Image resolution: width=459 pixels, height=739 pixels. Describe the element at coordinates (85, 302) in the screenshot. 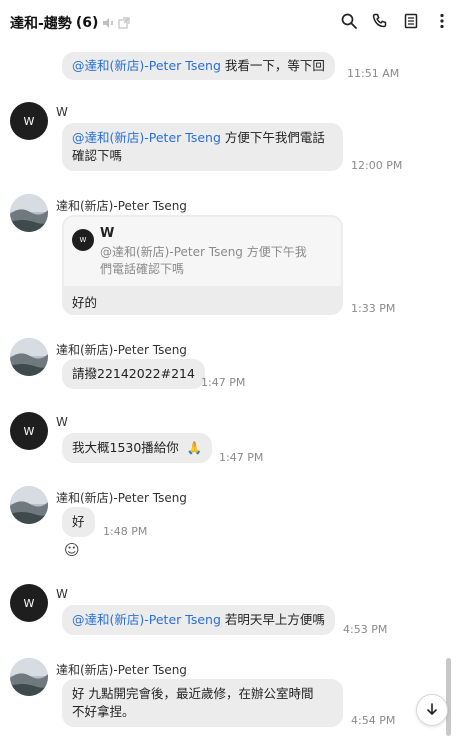

I see `message-text: 好的` at that location.